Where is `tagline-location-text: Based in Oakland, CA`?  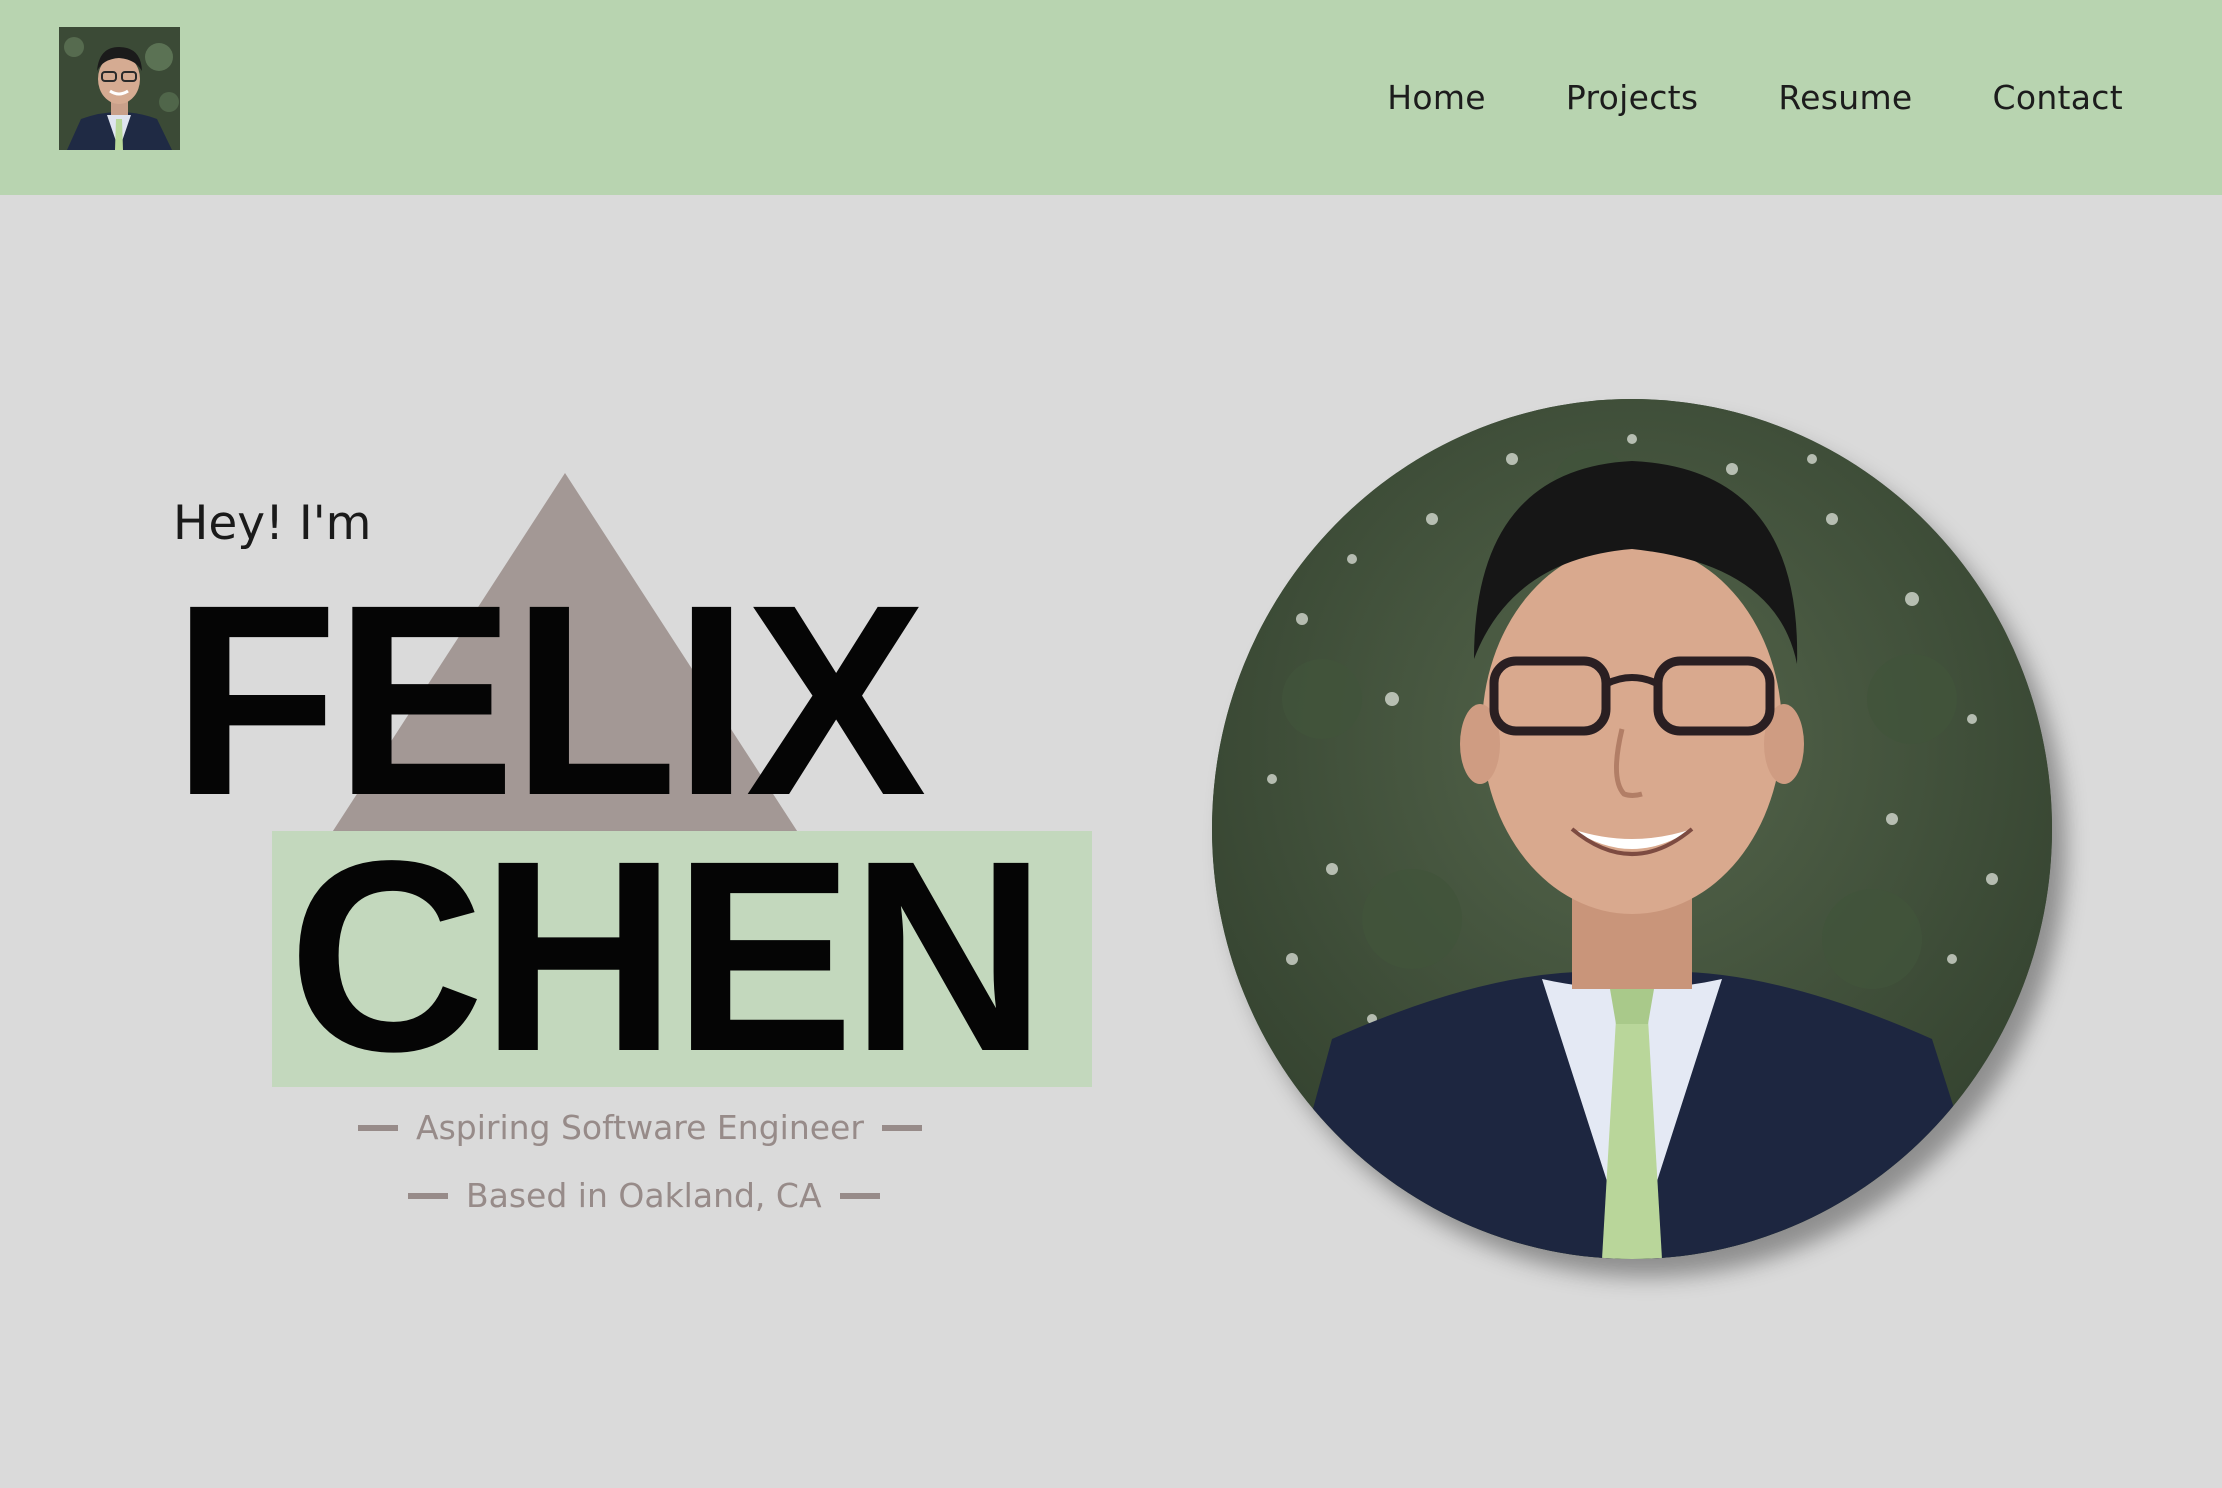 tagline-location-text: Based in Oakland, CA is located at coordinates (644, 1195).